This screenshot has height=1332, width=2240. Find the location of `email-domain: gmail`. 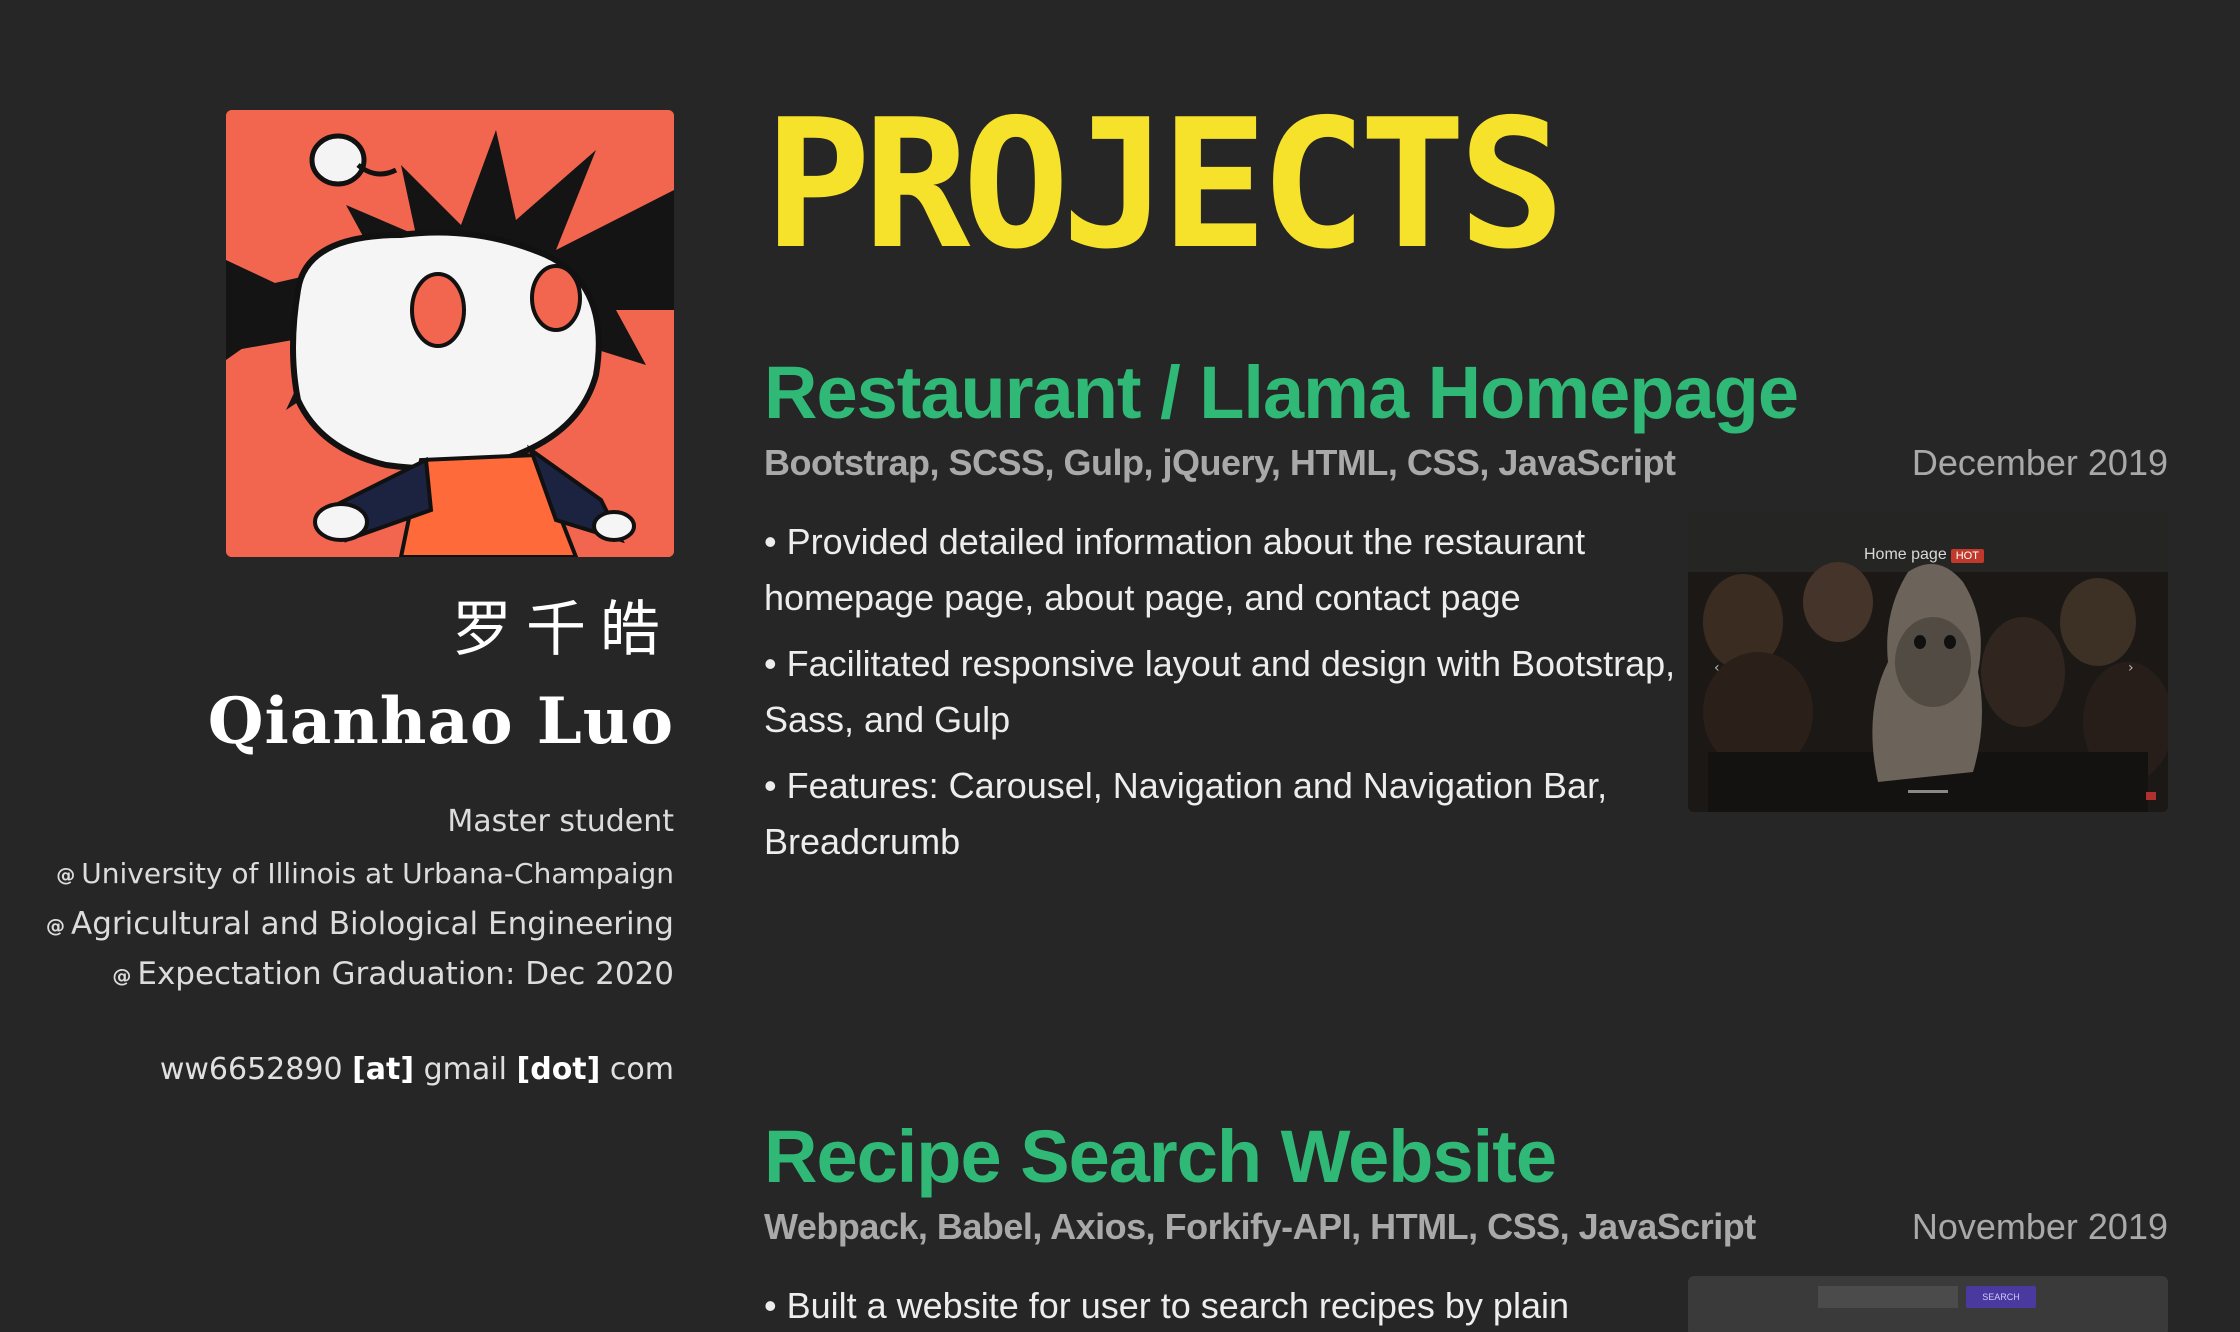

email-domain: gmail is located at coordinates (465, 1069).